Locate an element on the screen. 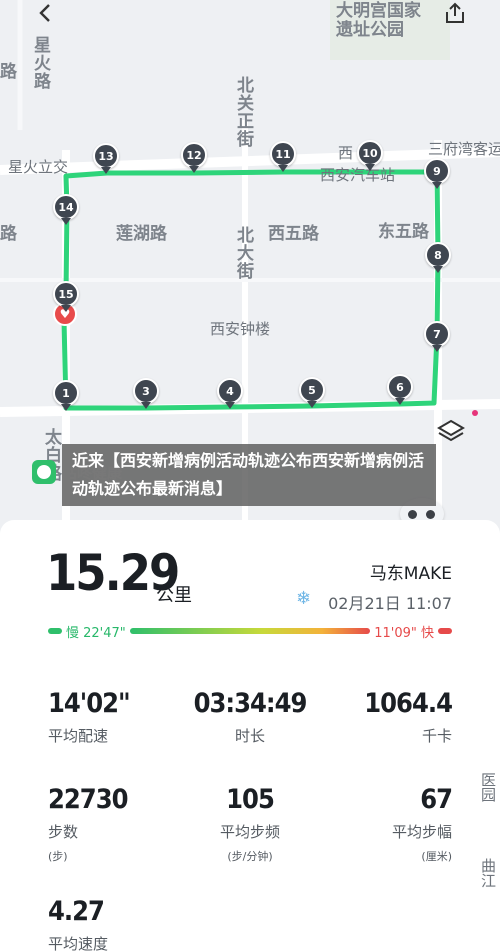 The width and height of the screenshot is (500, 951). map-label-sanfuwan: 三府湾客运 is located at coordinates (464, 149).